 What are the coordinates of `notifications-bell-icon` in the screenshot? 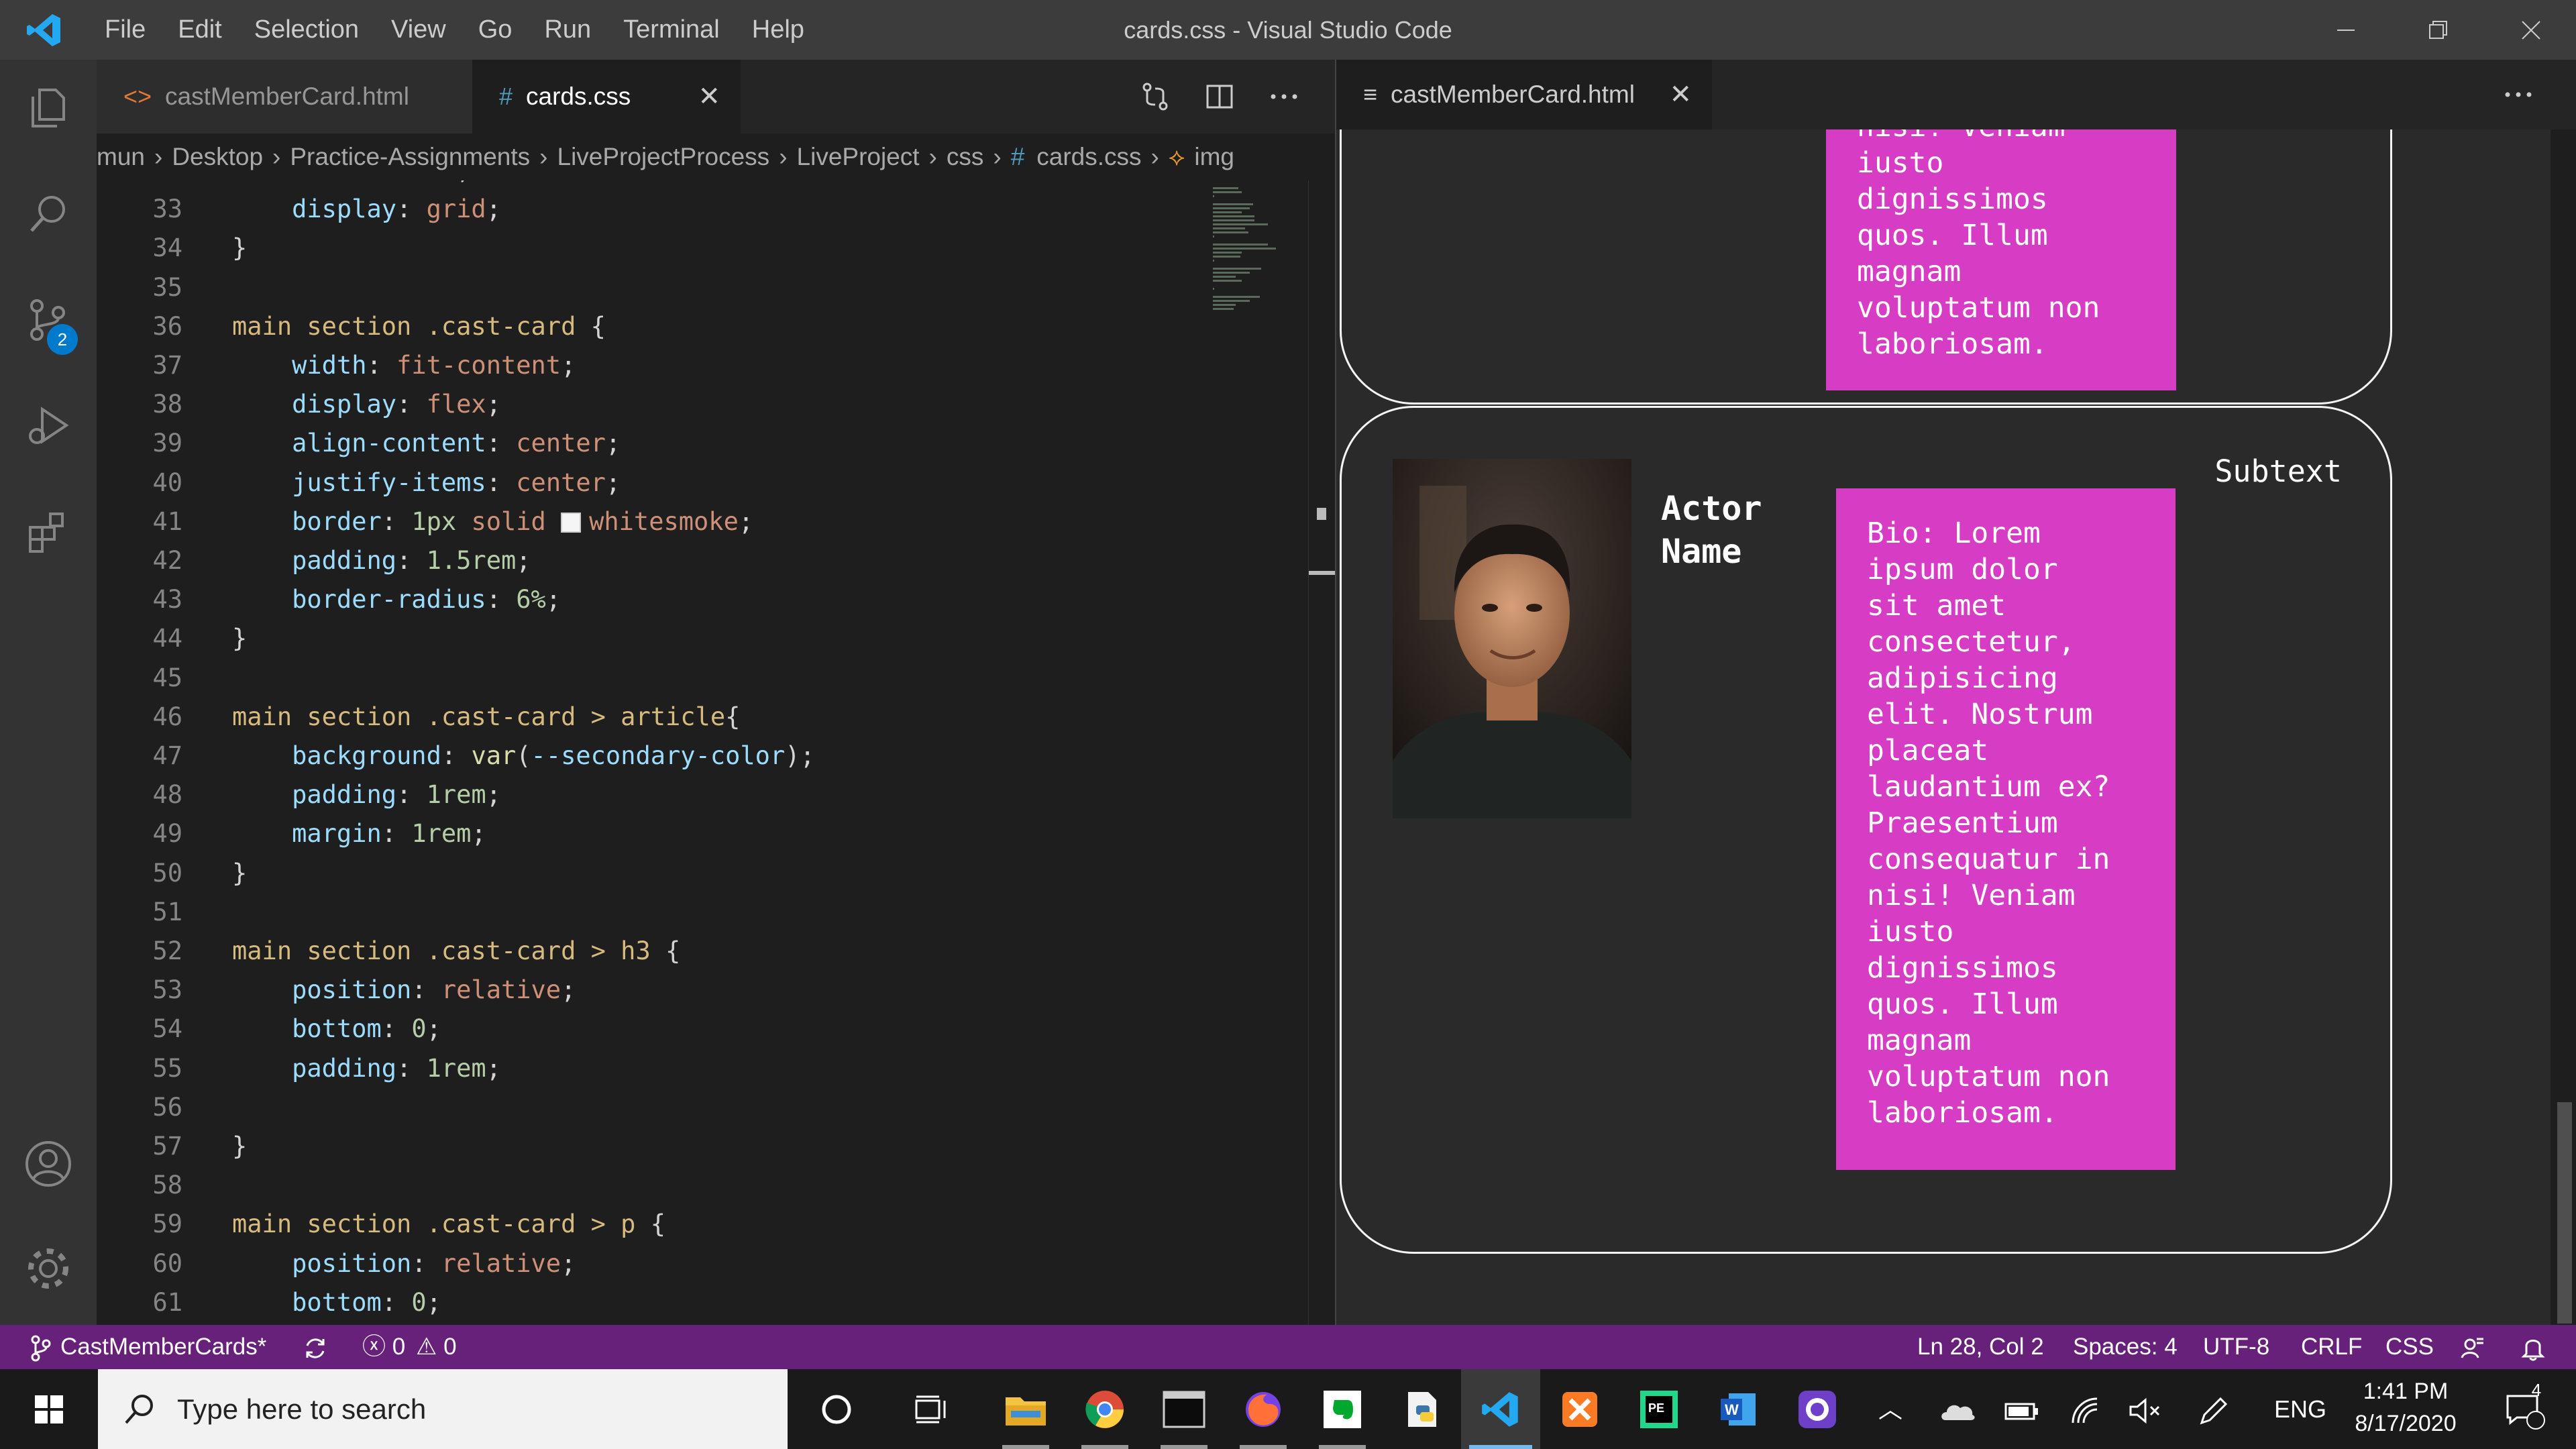 It's located at (2533, 1347).